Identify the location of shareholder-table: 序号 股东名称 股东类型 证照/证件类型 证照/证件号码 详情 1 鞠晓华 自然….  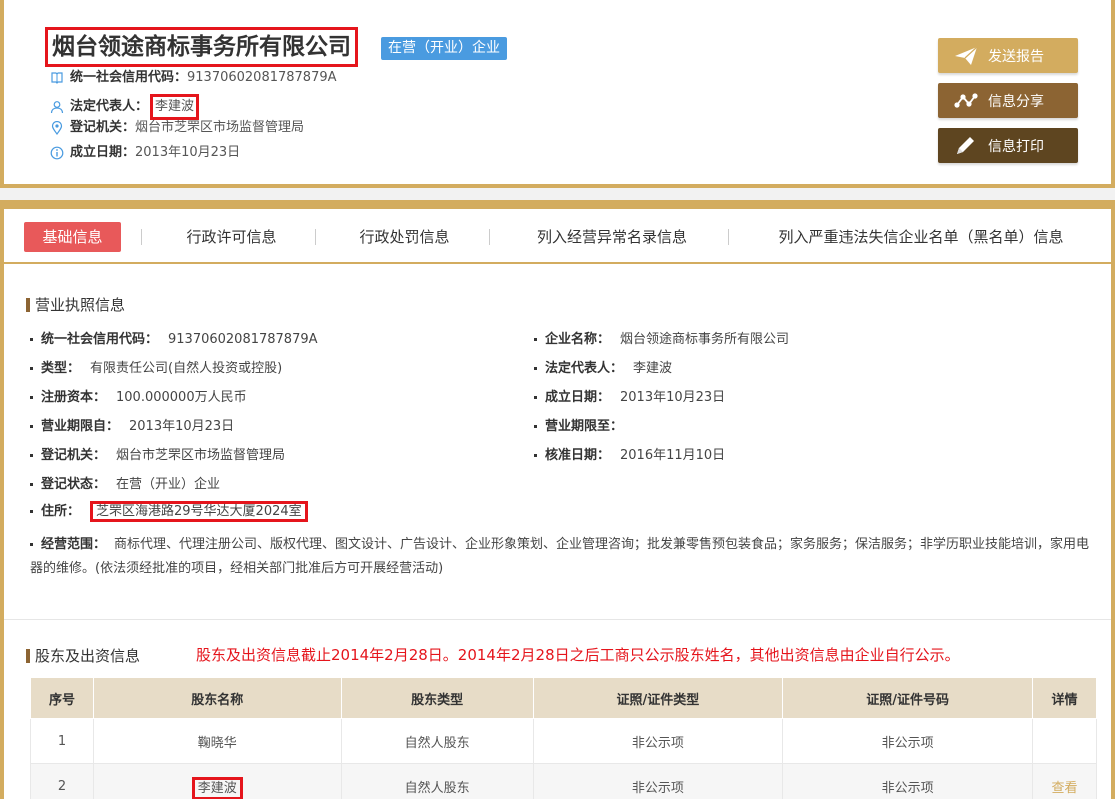
(563, 738).